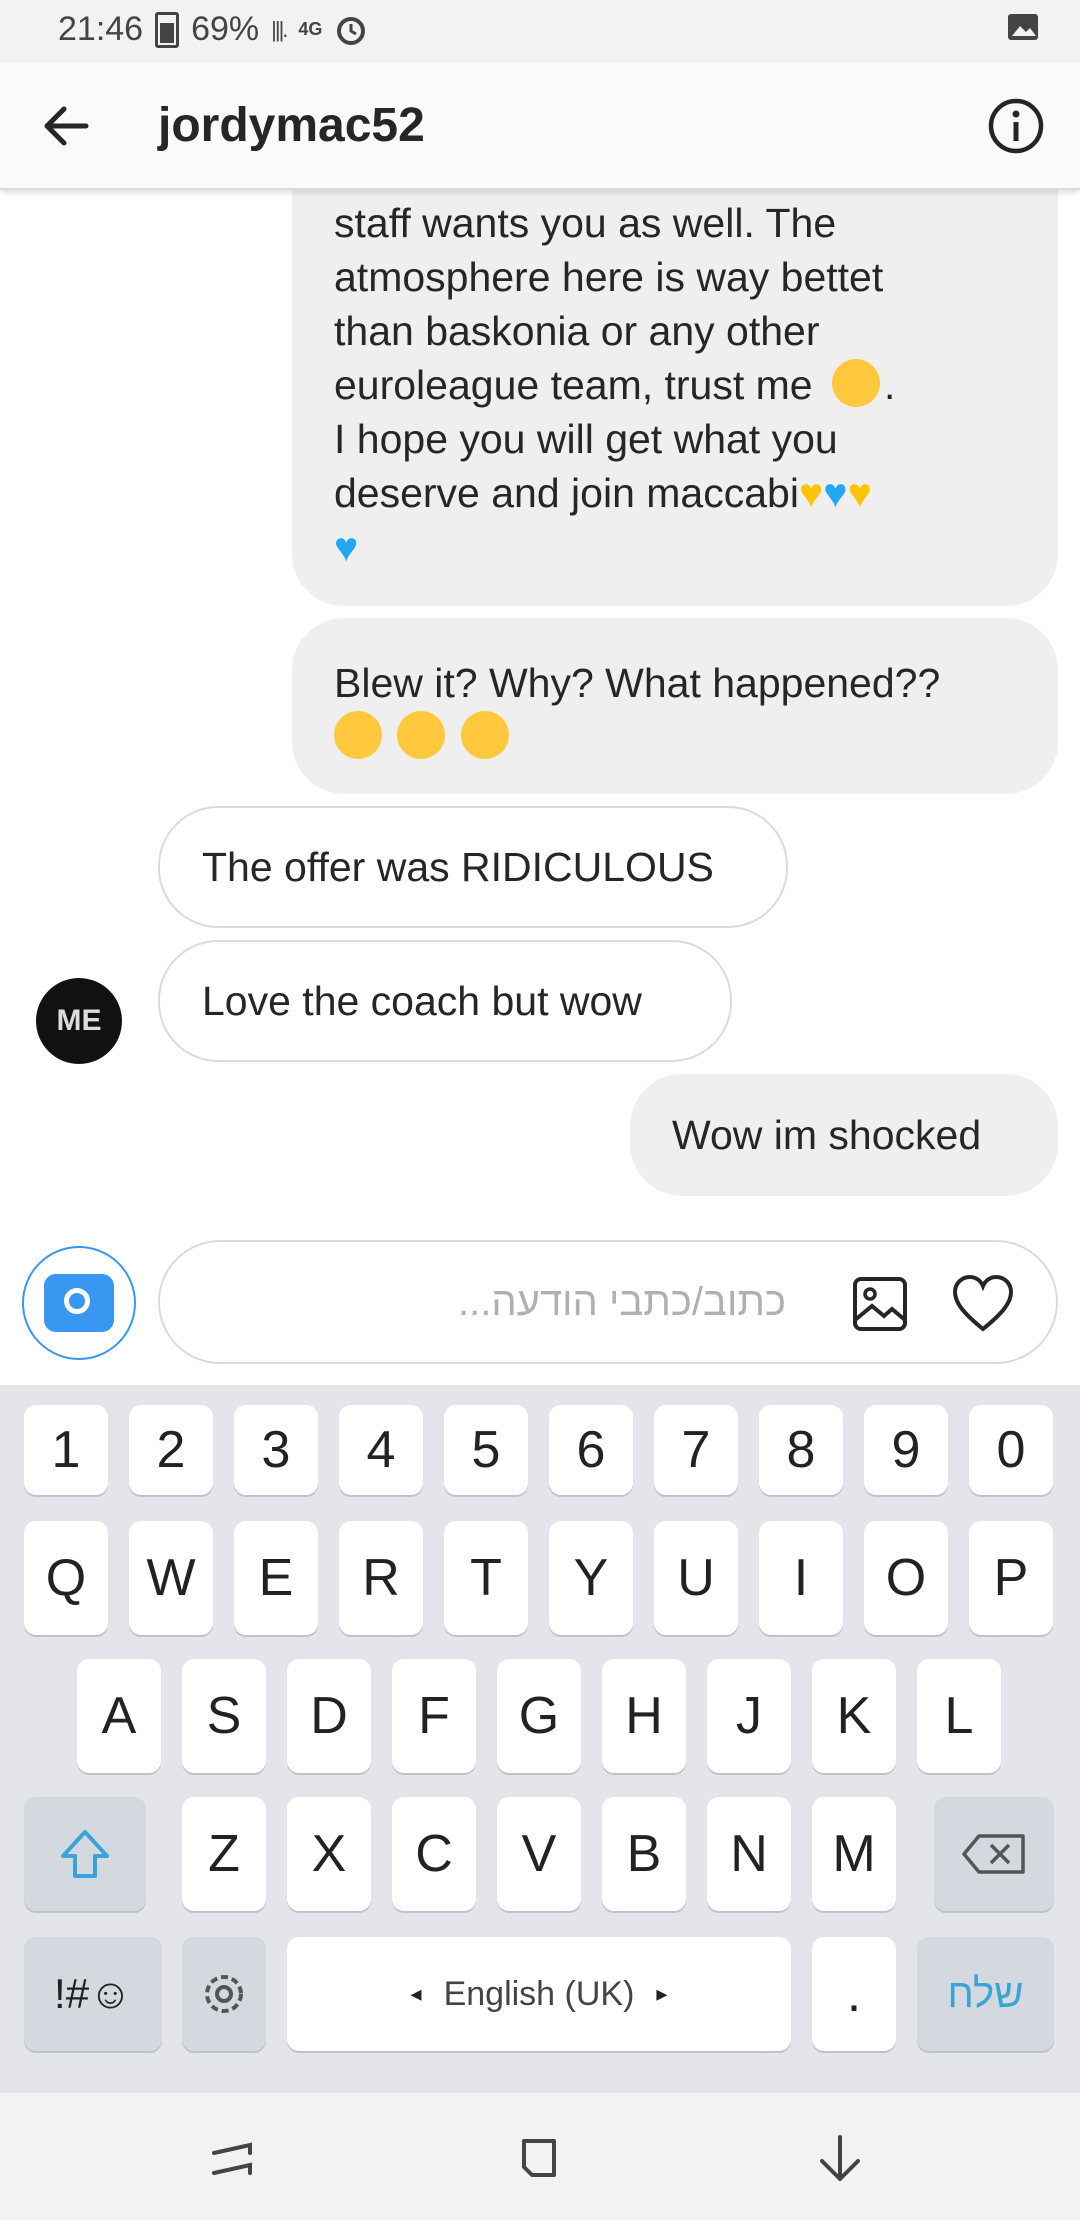 This screenshot has height=2220, width=1080. Describe the element at coordinates (276, 1578) in the screenshot. I see `key-e: E` at that location.